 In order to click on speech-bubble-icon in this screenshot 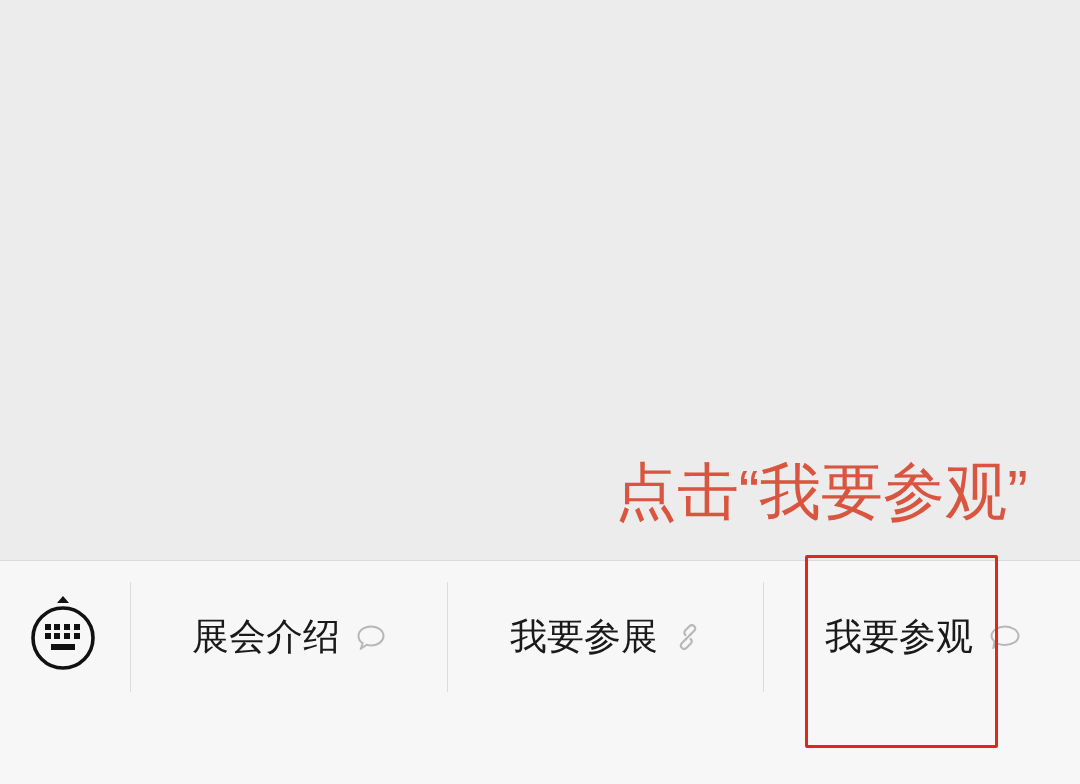, I will do `click(371, 637)`.